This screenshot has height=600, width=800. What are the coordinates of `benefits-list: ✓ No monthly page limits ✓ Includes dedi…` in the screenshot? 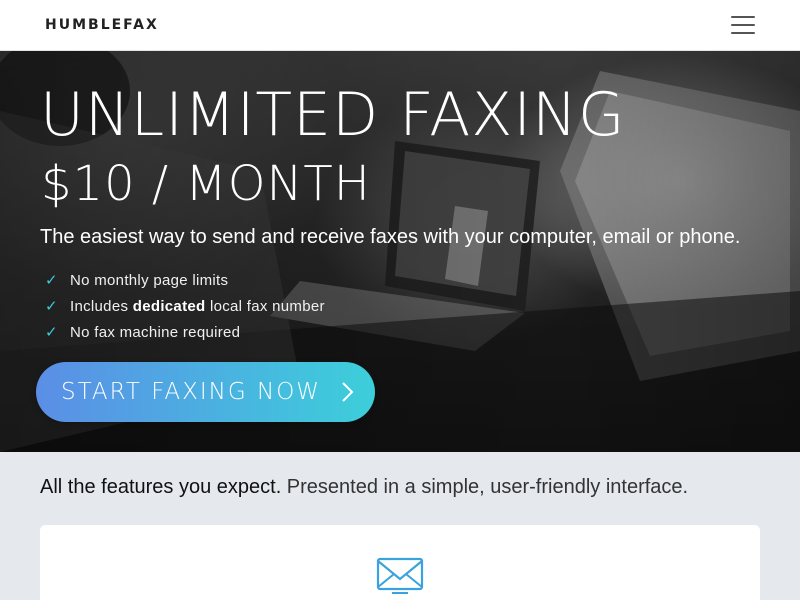 It's located at (185, 306).